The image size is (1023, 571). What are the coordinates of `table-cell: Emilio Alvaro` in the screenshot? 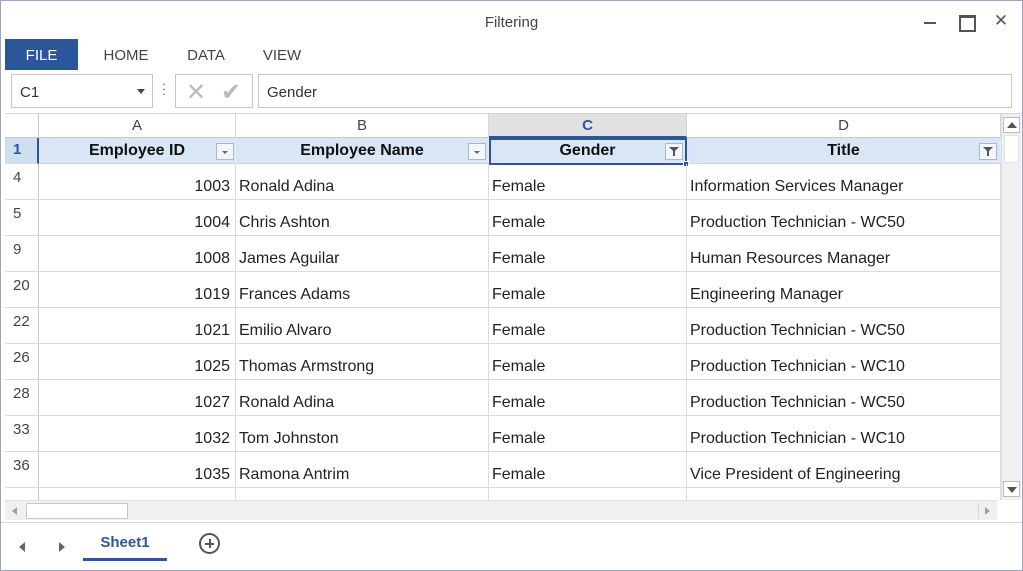 It's located at (362, 326).